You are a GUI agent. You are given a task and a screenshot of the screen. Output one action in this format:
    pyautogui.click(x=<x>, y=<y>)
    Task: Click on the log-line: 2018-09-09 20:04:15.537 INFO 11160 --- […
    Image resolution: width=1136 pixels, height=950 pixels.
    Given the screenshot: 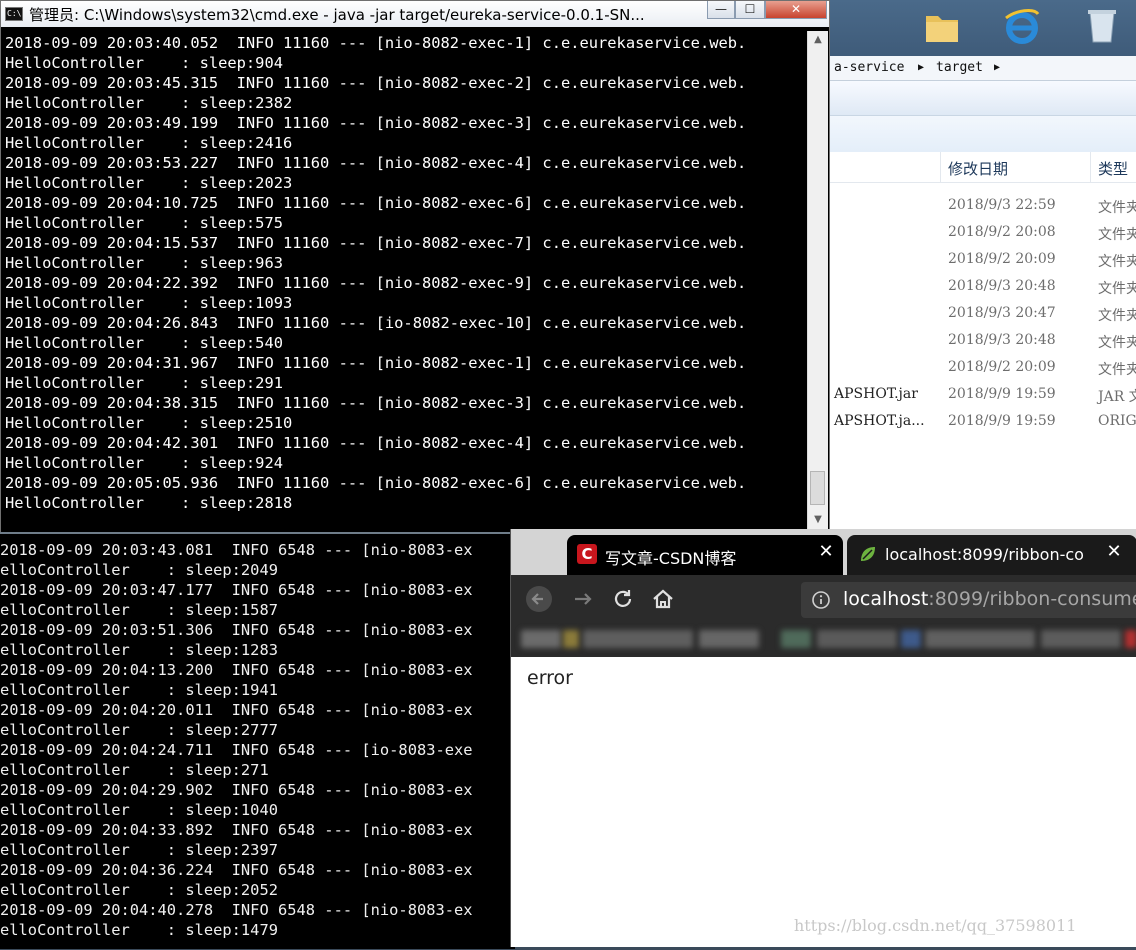 What is the action you would take?
    pyautogui.click(x=376, y=243)
    